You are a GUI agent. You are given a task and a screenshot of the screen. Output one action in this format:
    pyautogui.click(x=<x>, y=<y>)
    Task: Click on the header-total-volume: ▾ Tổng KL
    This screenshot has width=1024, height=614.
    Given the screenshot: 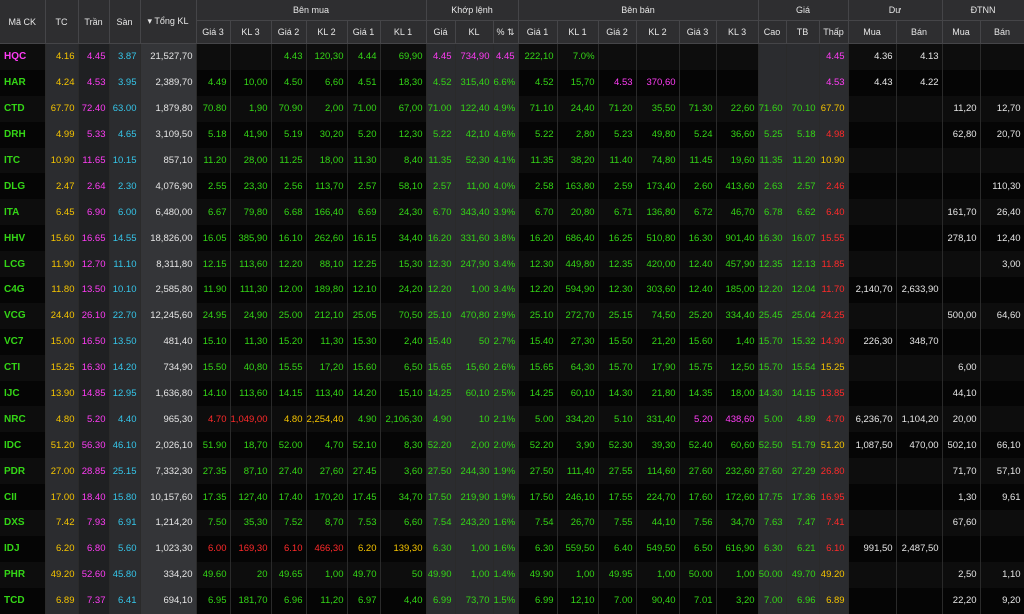 What is the action you would take?
    pyautogui.click(x=168, y=22)
    